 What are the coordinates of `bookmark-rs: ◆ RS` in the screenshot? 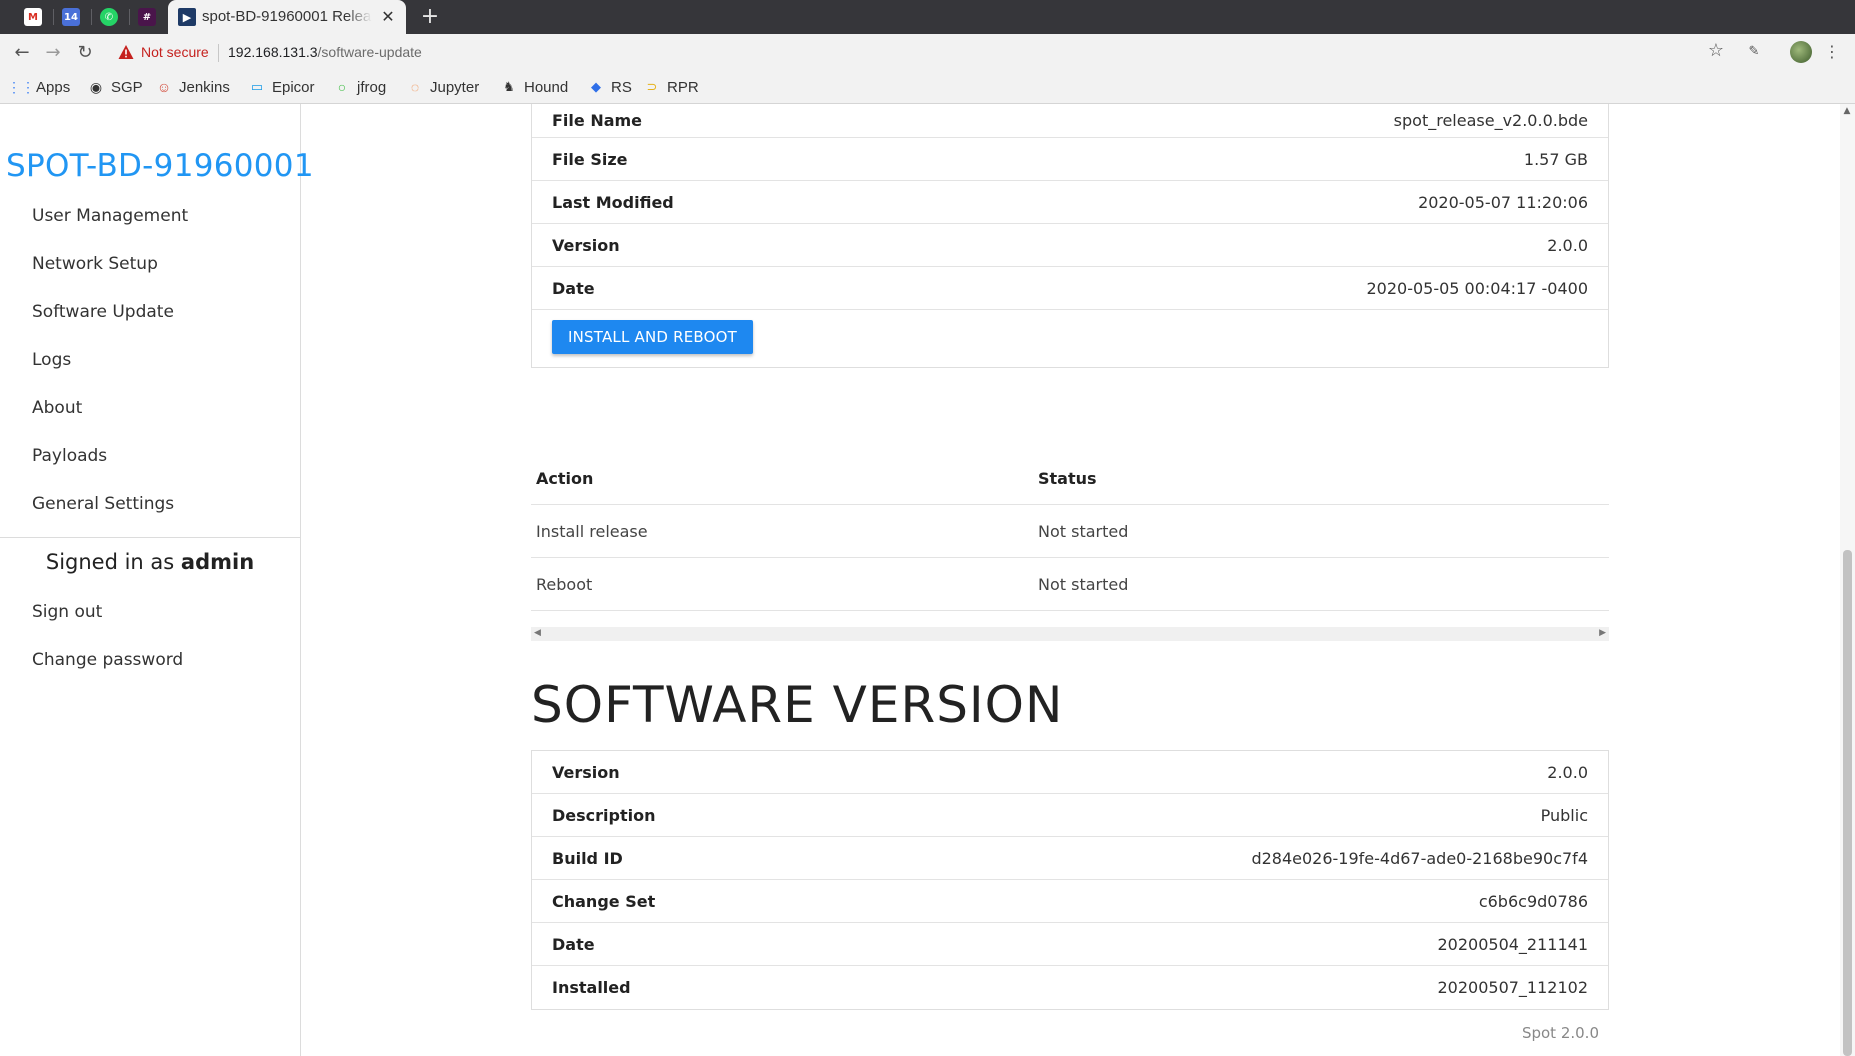 It's located at (610, 87).